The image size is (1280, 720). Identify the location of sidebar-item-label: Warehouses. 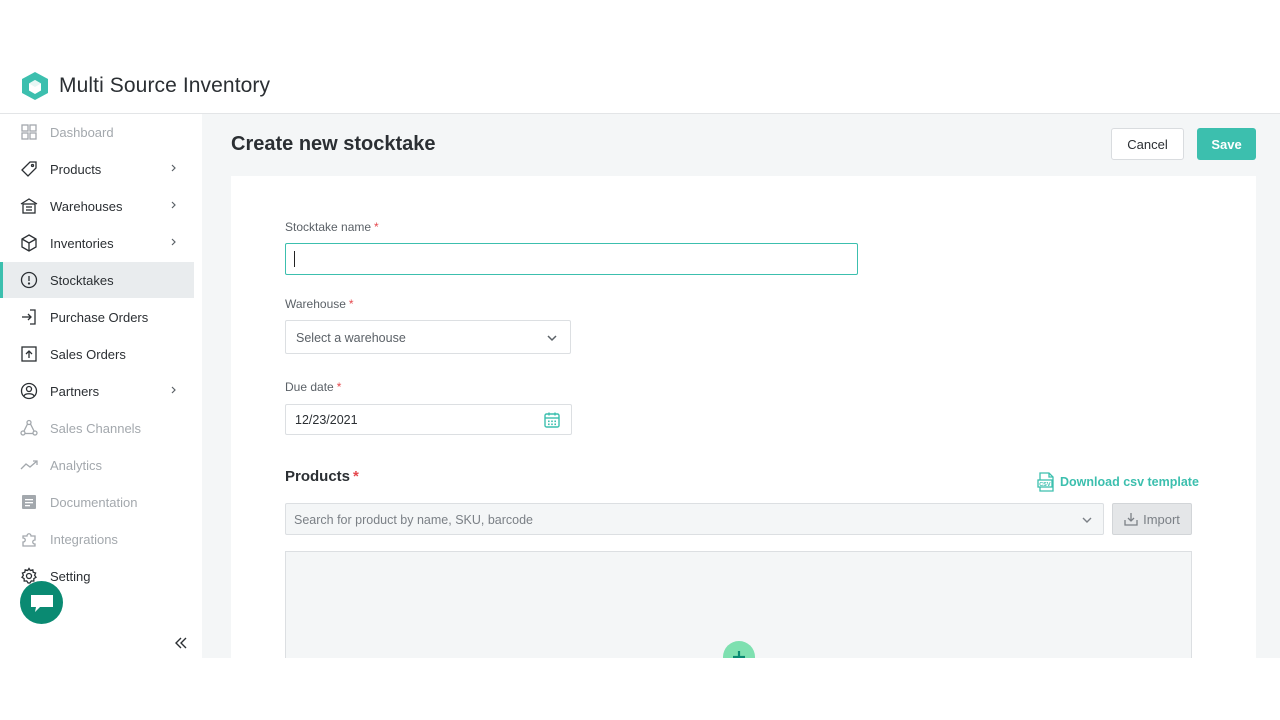
(86, 206).